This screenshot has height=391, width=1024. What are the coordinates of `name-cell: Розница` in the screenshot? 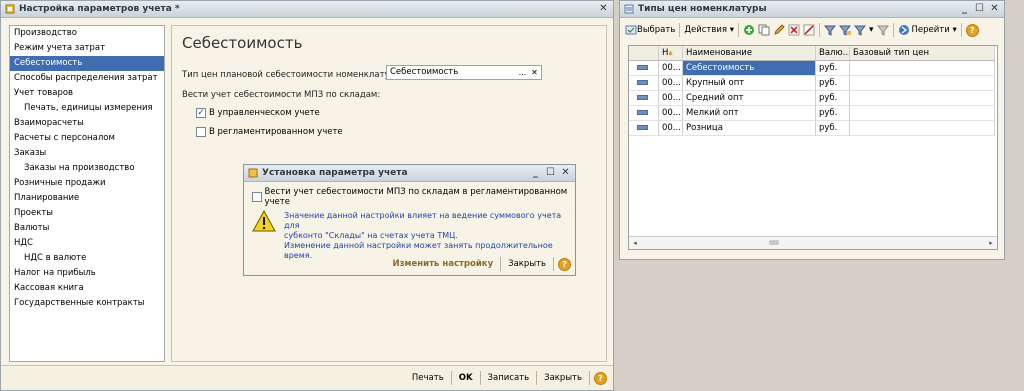 It's located at (749, 128).